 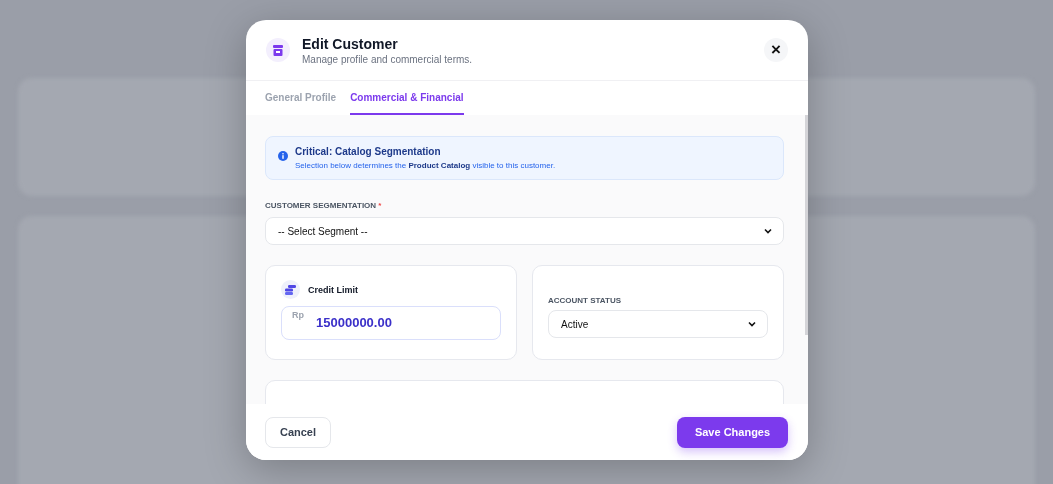 What do you see at coordinates (290, 289) in the screenshot?
I see `coins-icon` at bounding box center [290, 289].